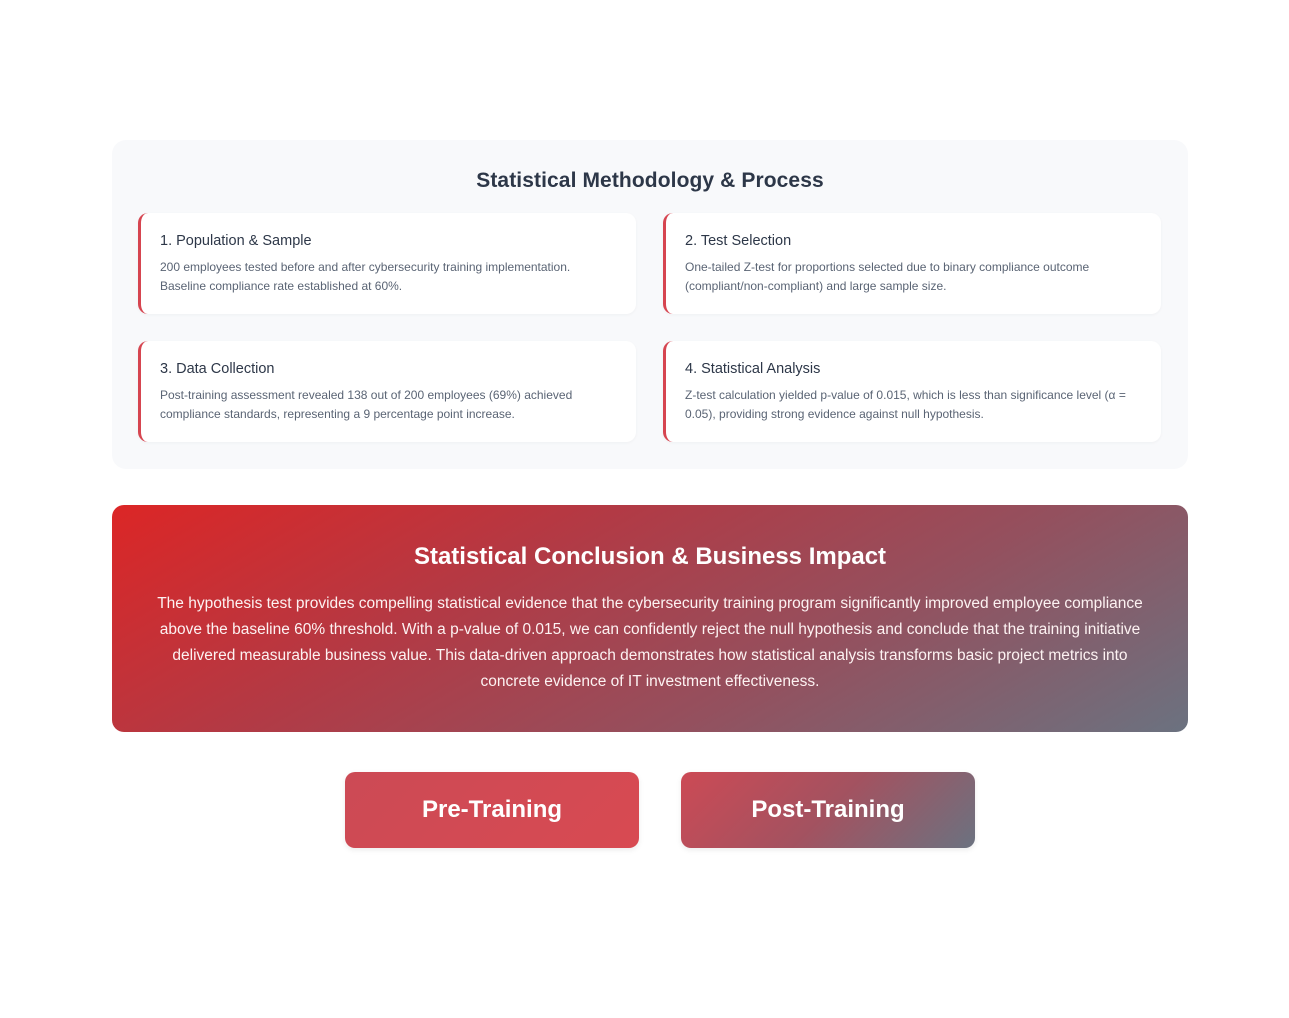  What do you see at coordinates (753, 369) in the screenshot?
I see `step-title: 4. Statistical Analysis` at bounding box center [753, 369].